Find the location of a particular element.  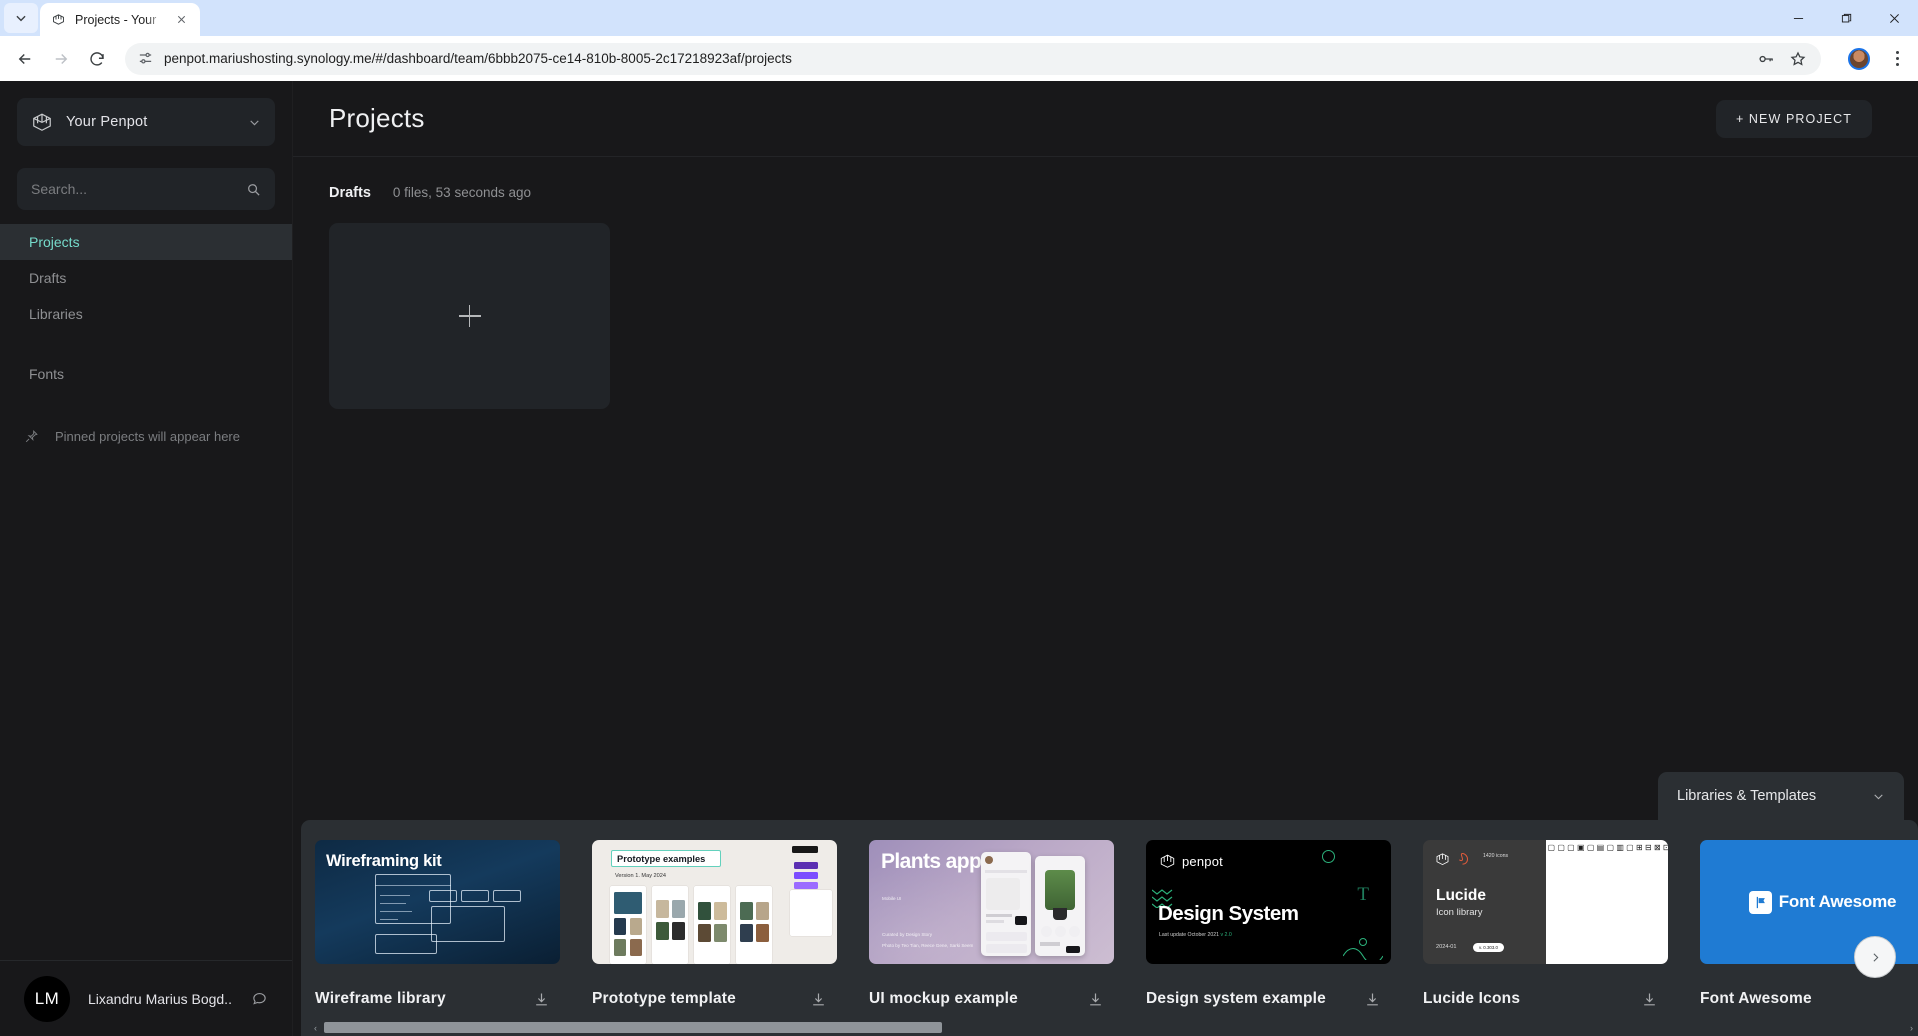

nav-divider-gap is located at coordinates (146, 344).